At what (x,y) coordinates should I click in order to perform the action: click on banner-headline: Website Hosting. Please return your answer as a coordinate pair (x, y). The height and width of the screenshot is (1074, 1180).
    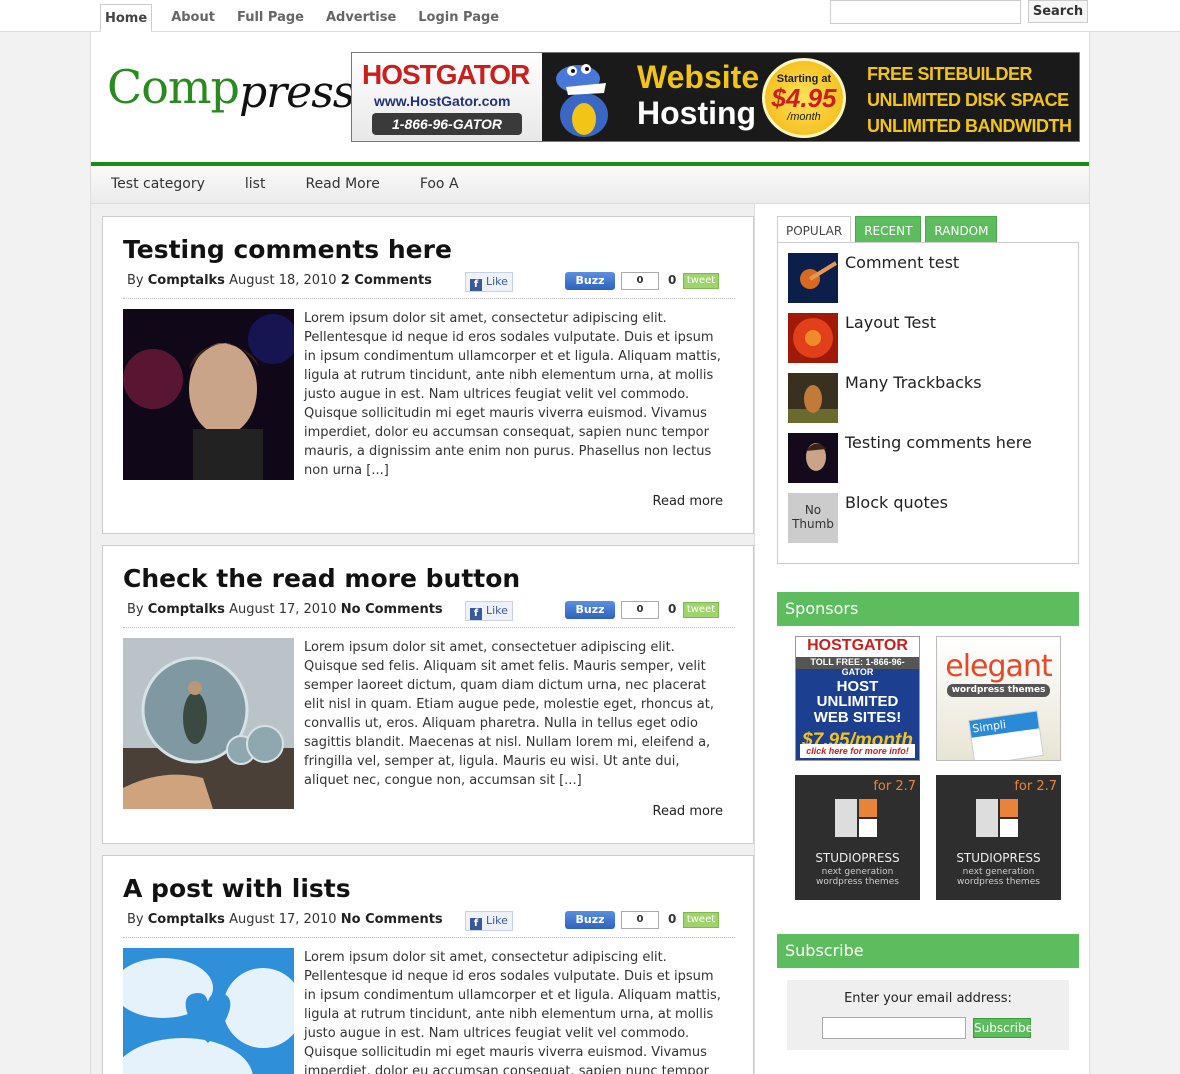
    Looking at the image, I should click on (698, 95).